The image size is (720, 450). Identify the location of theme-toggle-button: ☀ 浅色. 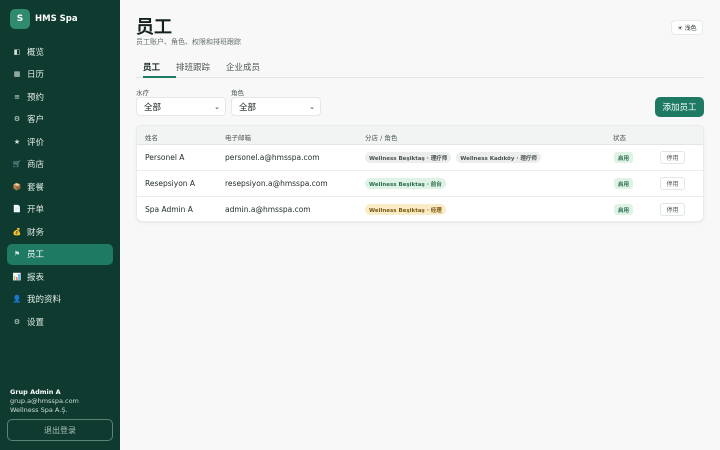
(687, 27).